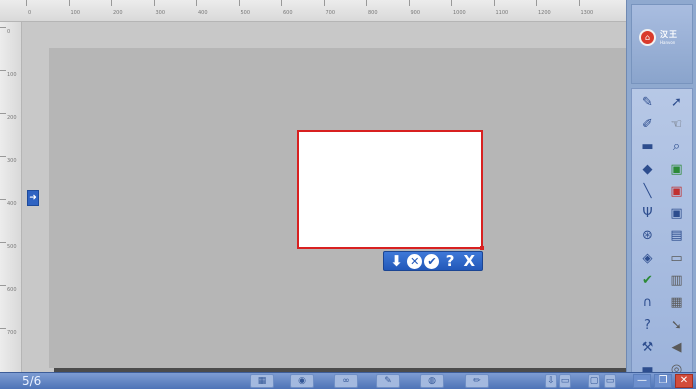 The image size is (696, 389). I want to click on save-add-icon: ▣, so click(676, 169).